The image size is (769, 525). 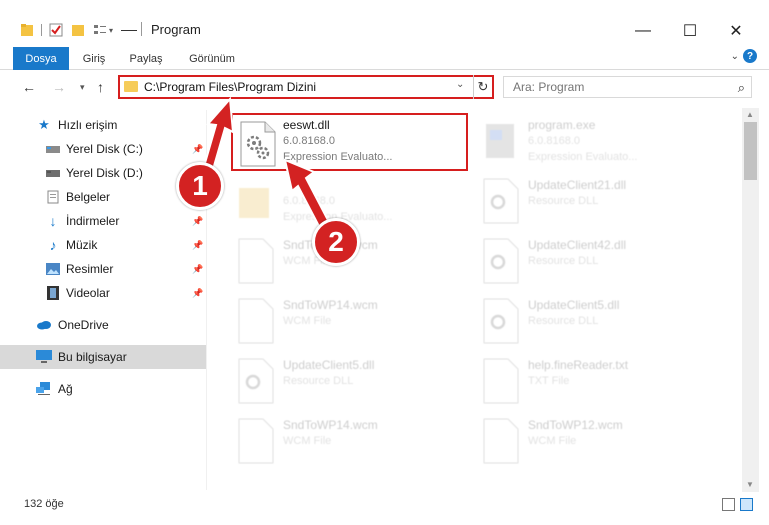 What do you see at coordinates (577, 245) in the screenshot?
I see `file-name: UpdateClient42.dll` at bounding box center [577, 245].